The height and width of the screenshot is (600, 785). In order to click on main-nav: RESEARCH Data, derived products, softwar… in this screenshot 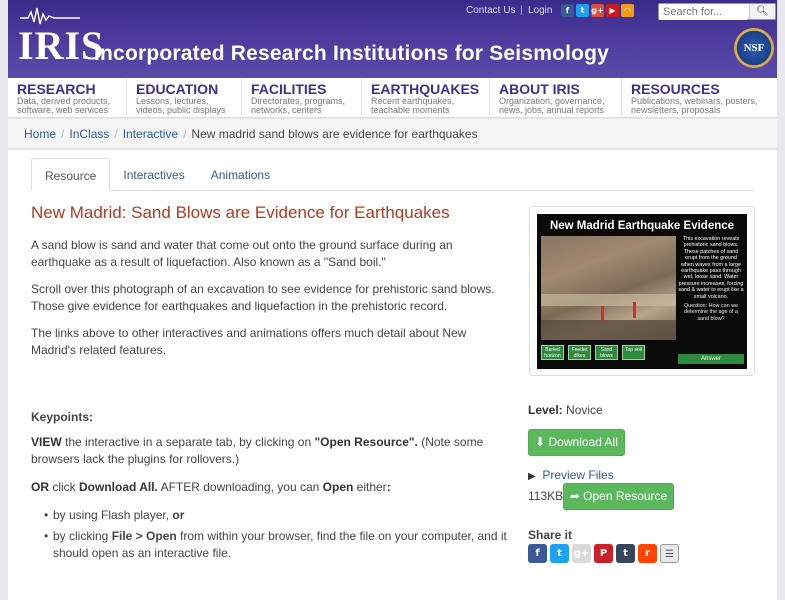, I will do `click(392, 98)`.